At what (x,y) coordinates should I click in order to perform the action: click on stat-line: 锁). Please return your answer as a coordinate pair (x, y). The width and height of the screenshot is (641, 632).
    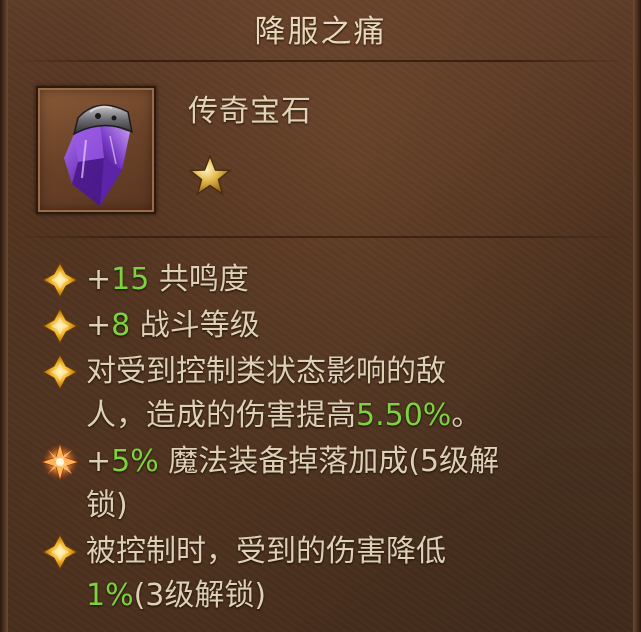
    Looking at the image, I should click on (107, 506).